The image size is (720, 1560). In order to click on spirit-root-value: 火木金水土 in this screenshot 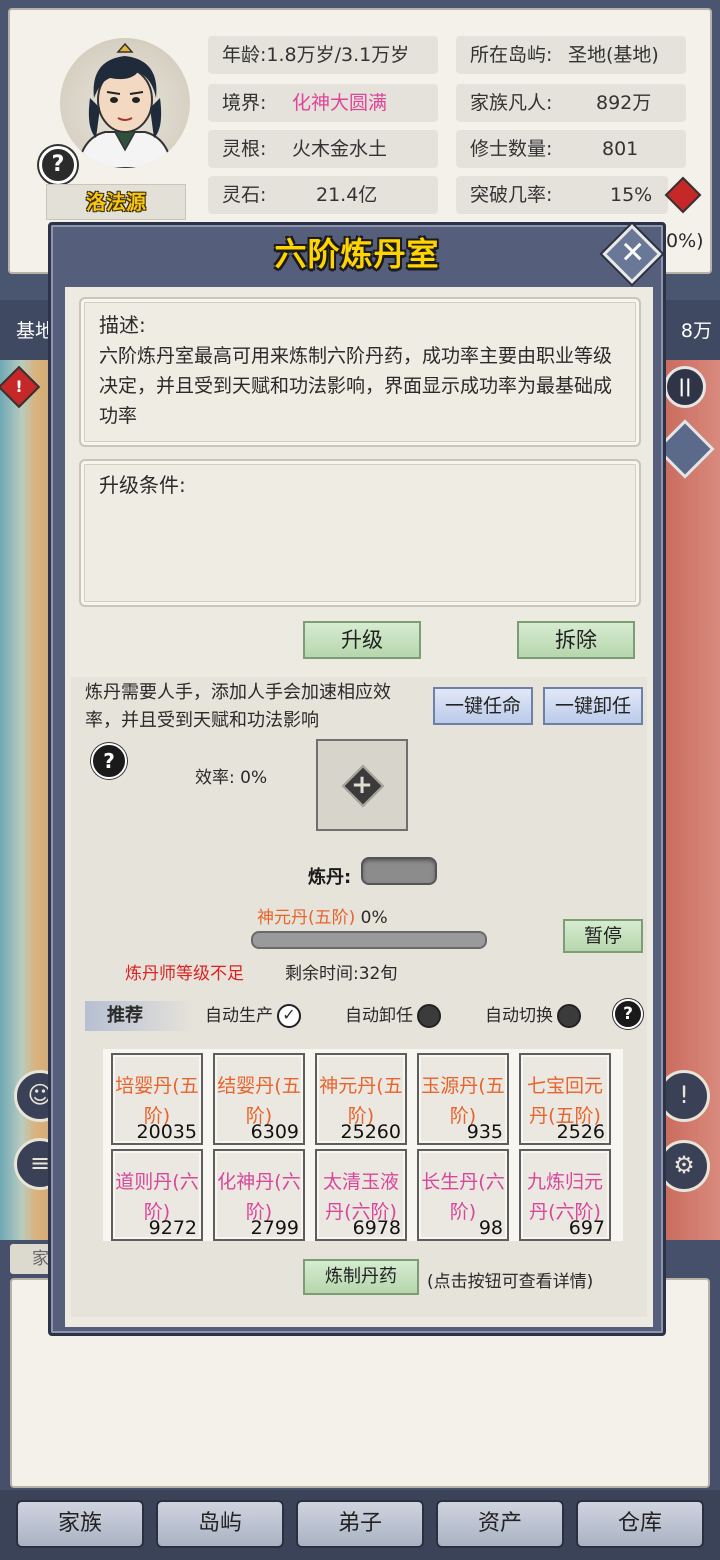, I will do `click(340, 149)`.